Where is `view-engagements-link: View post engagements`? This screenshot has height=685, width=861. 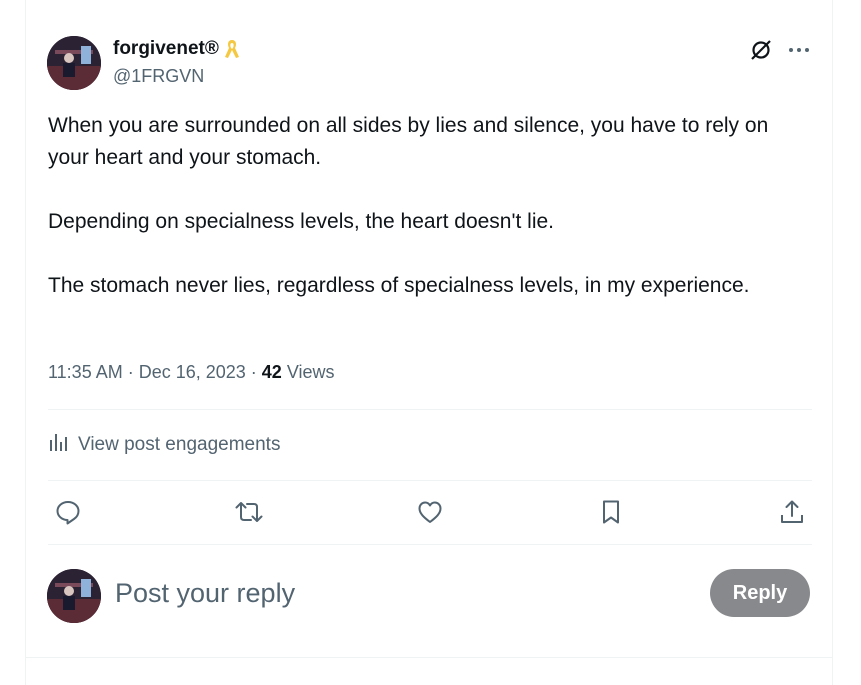 view-engagements-link: View post engagements is located at coordinates (164, 445).